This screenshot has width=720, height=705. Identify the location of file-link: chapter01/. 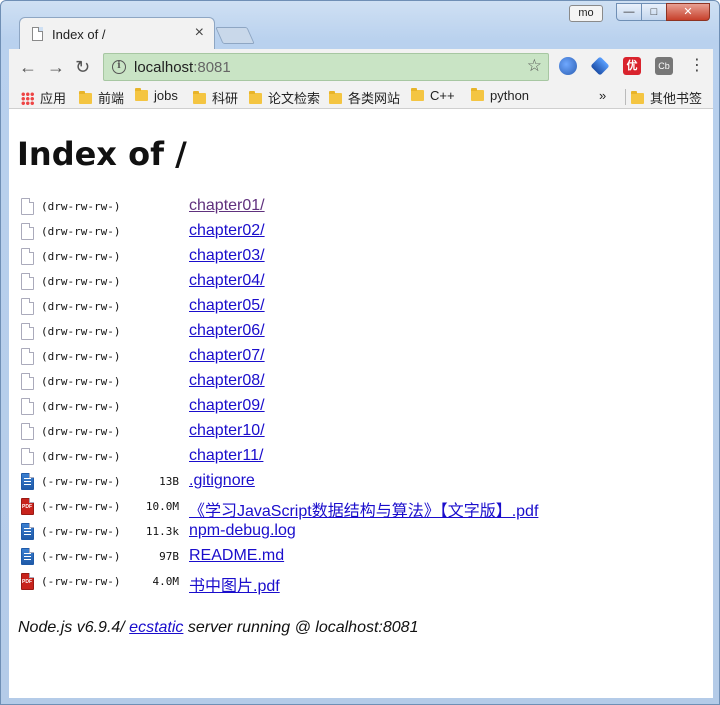
(227, 206).